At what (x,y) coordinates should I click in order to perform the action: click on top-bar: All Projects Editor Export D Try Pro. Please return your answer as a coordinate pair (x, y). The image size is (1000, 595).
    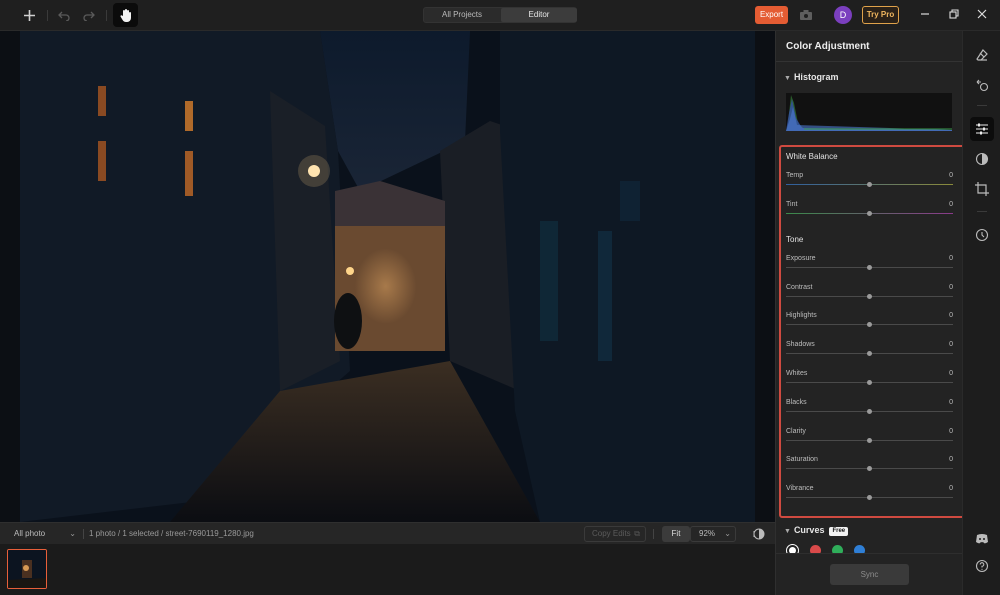
    Looking at the image, I should click on (500, 15).